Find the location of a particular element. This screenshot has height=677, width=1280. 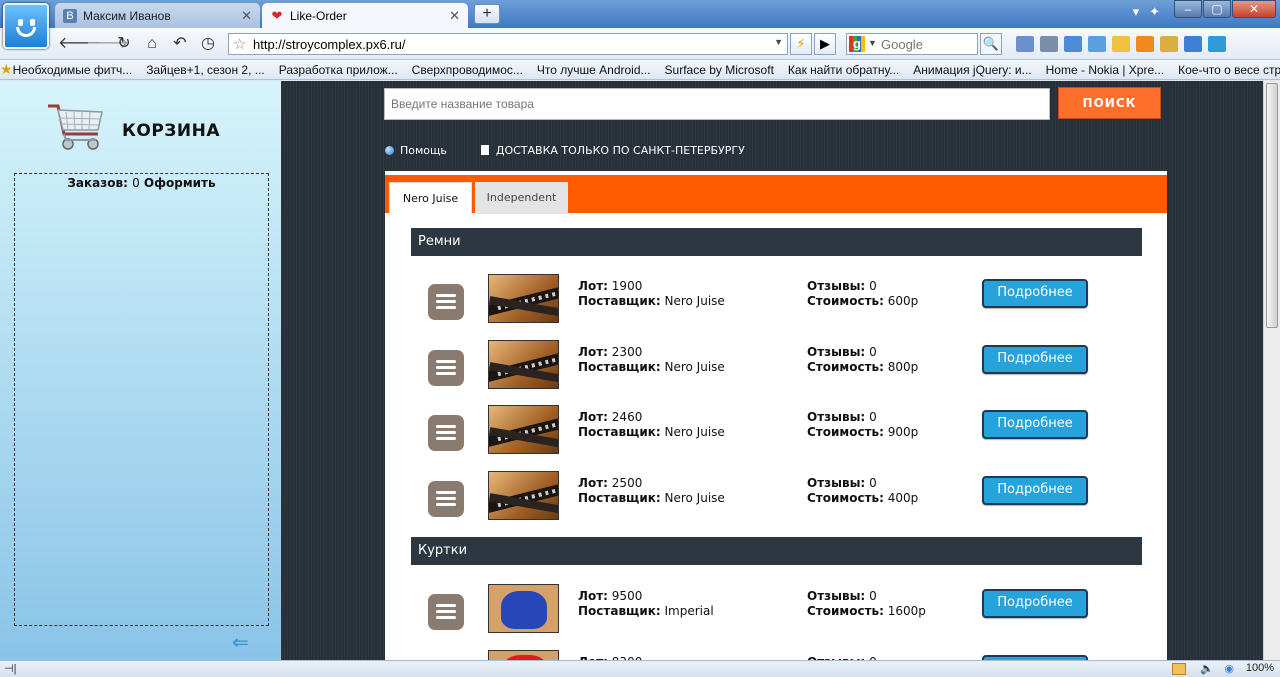

camera-icon is located at coordinates (1049, 44).